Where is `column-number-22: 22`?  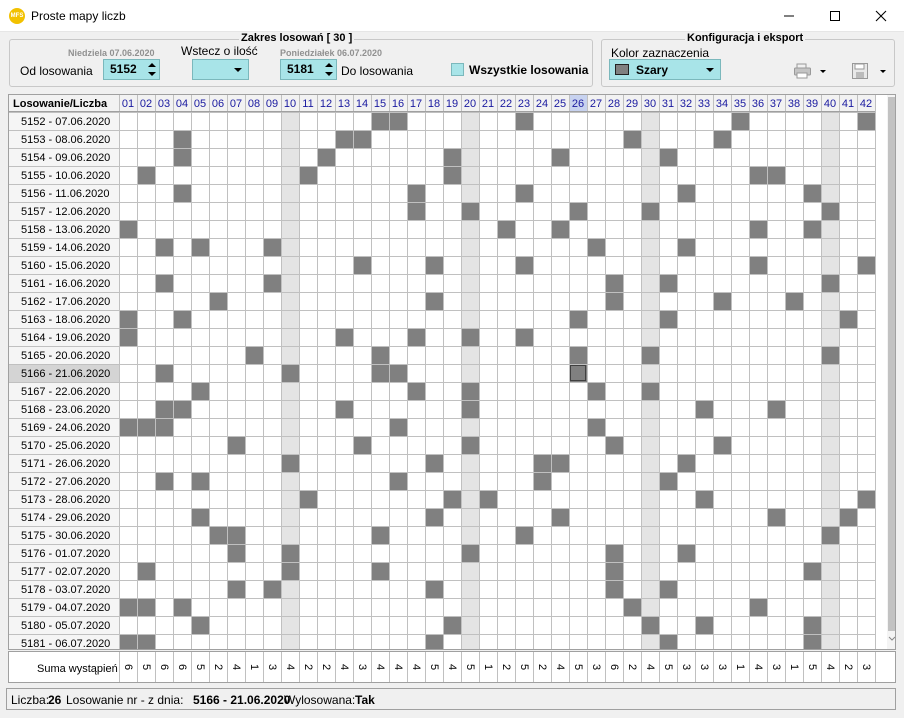
column-number-22: 22 is located at coordinates (506, 104).